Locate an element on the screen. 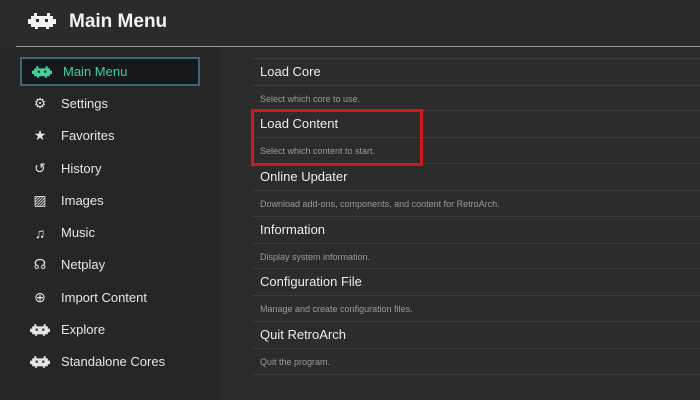  sidebar-item-label: Settings is located at coordinates (84, 103).